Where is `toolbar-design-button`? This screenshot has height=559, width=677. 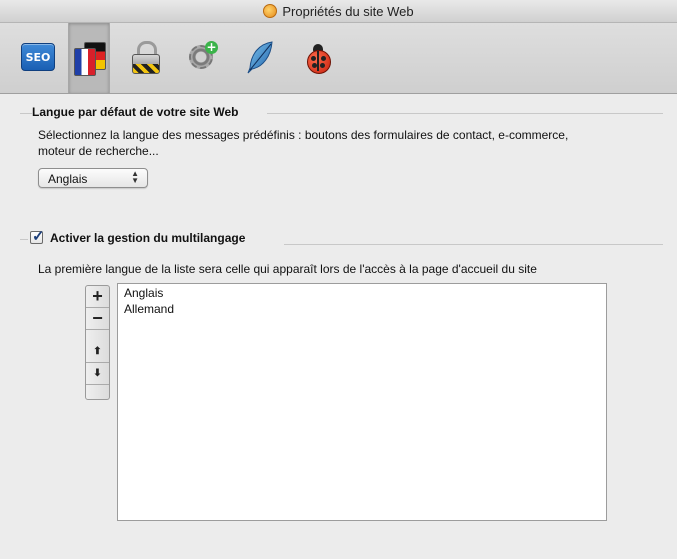
toolbar-design-button is located at coordinates (260, 57).